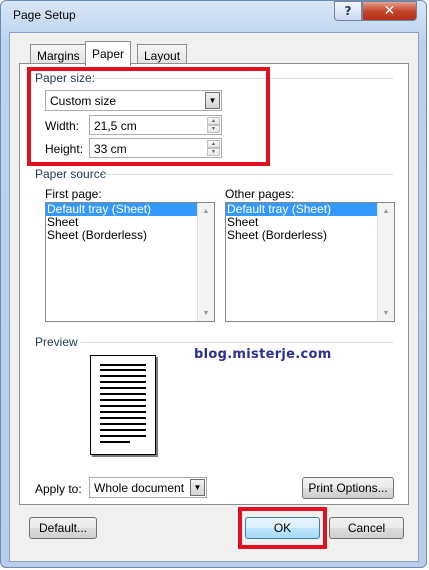  What do you see at coordinates (73, 194) in the screenshot?
I see `first-page-label: First page:` at bounding box center [73, 194].